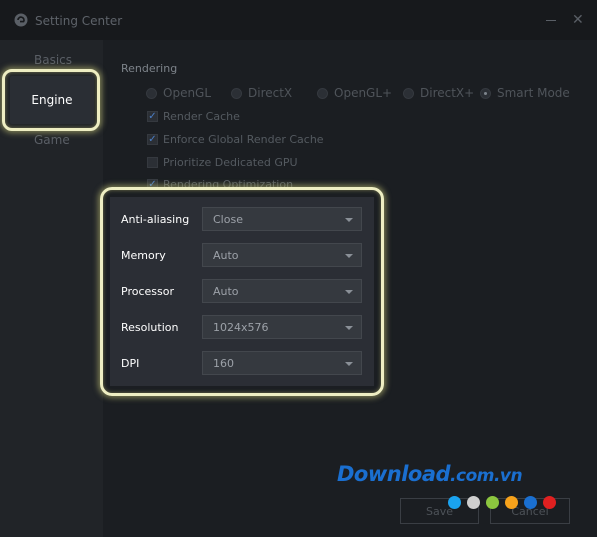 The image size is (597, 537). I want to click on checkbox-empty-icon, so click(152, 162).